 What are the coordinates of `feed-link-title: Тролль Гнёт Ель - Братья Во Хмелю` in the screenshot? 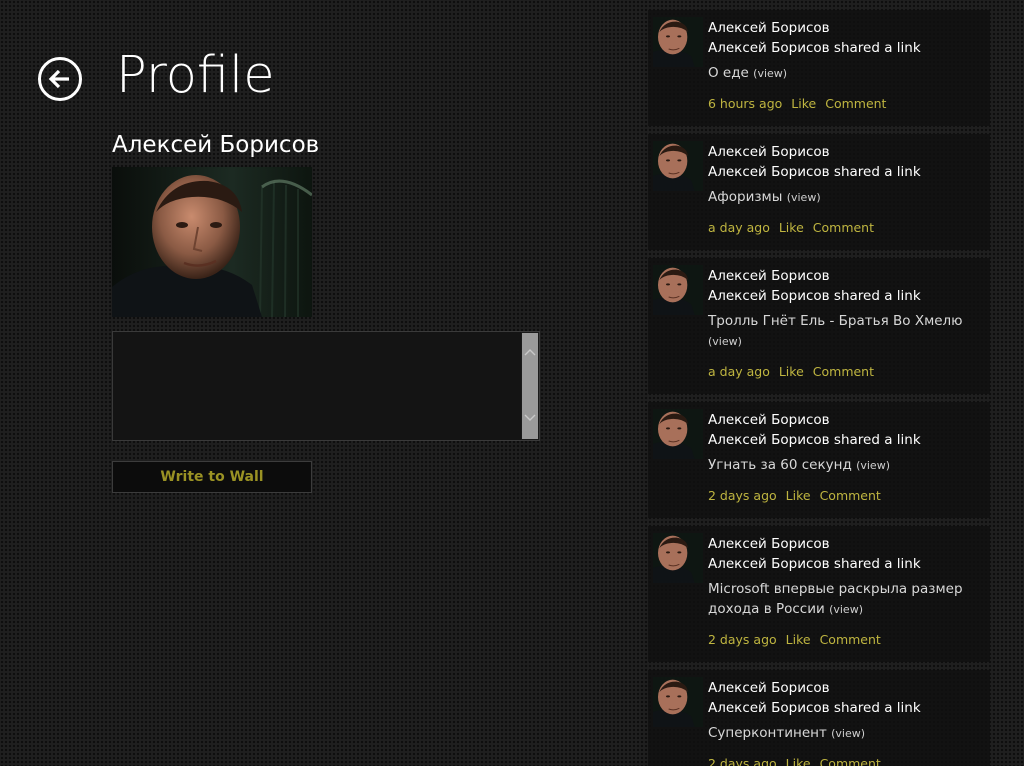 It's located at (835, 321).